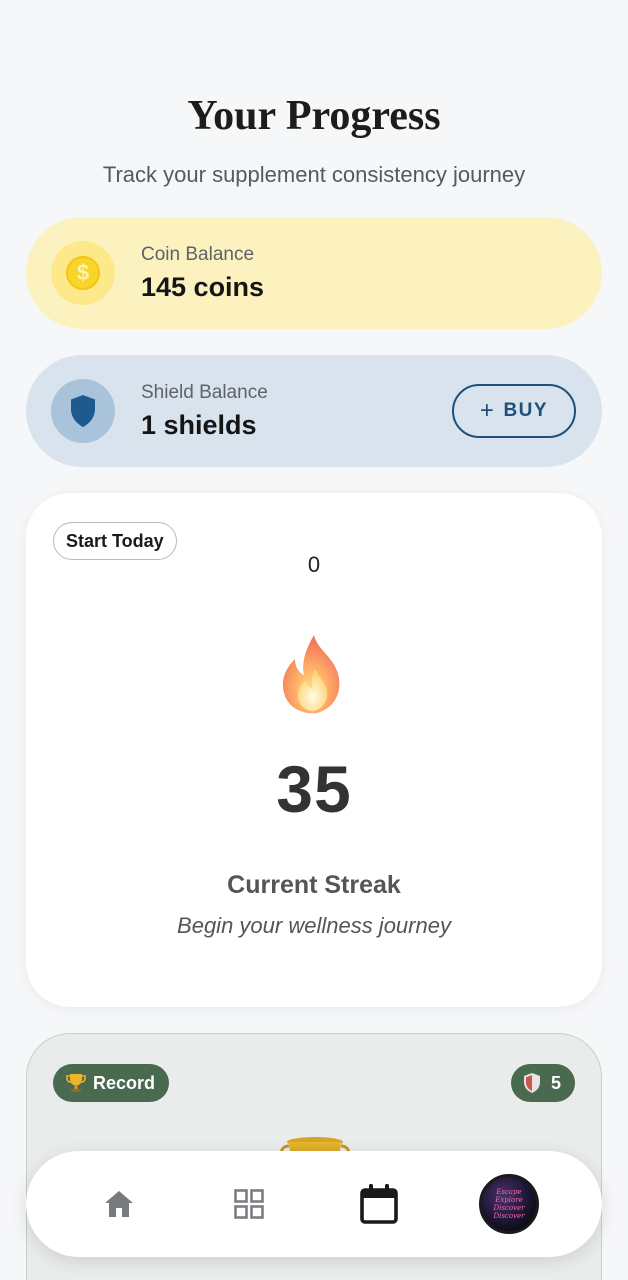 The height and width of the screenshot is (1280, 628). I want to click on streak-value: 35, so click(314, 789).